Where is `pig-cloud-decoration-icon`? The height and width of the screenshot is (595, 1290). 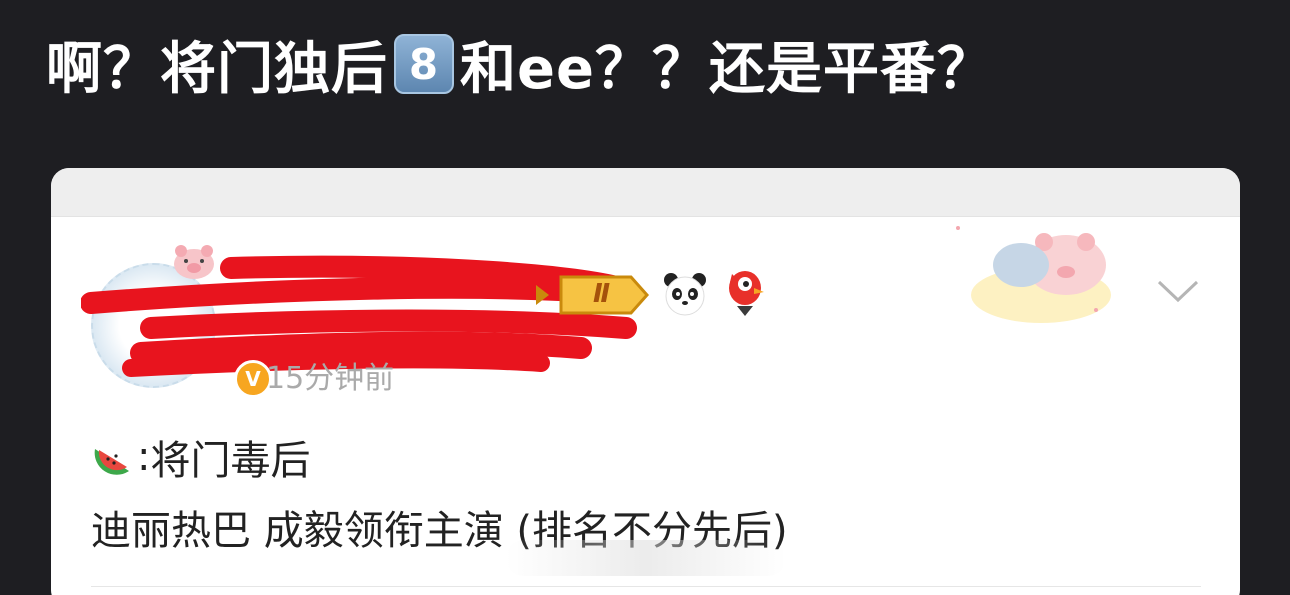
pig-cloud-decoration-icon is located at coordinates (1033, 274).